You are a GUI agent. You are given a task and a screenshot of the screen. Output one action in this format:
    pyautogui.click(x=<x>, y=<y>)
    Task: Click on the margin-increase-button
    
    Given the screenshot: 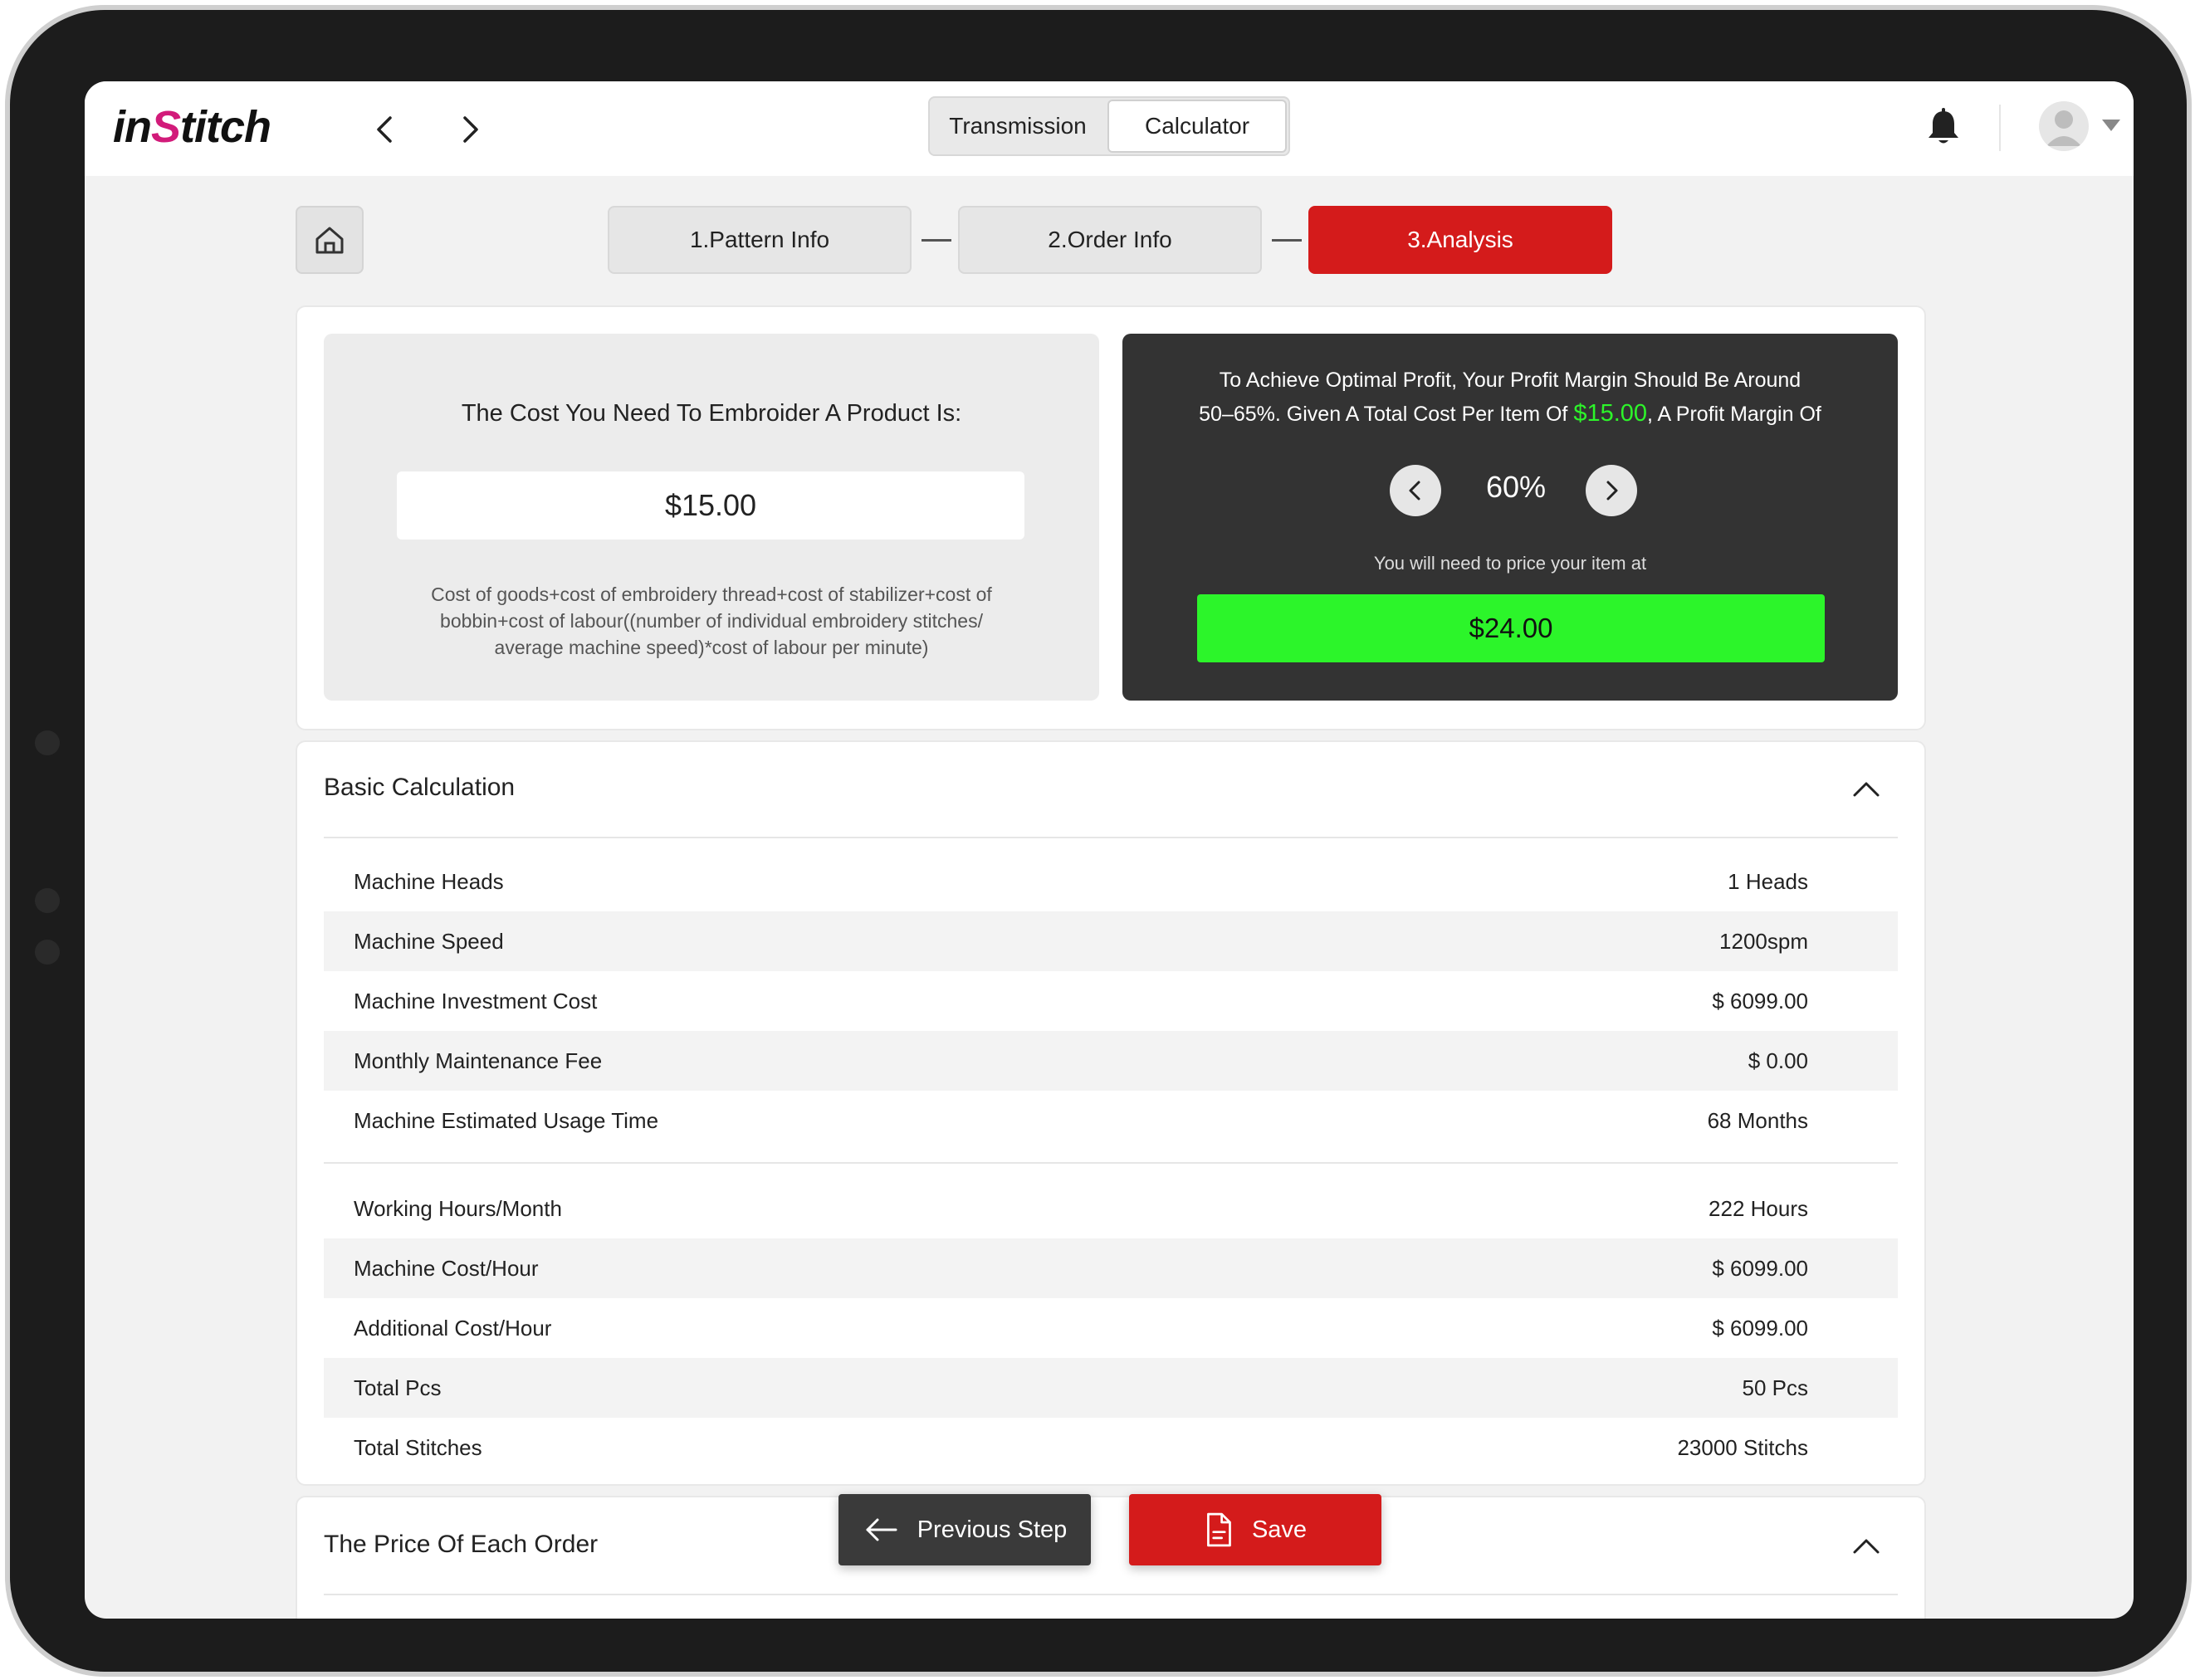 What is the action you would take?
    pyautogui.click(x=1611, y=490)
    